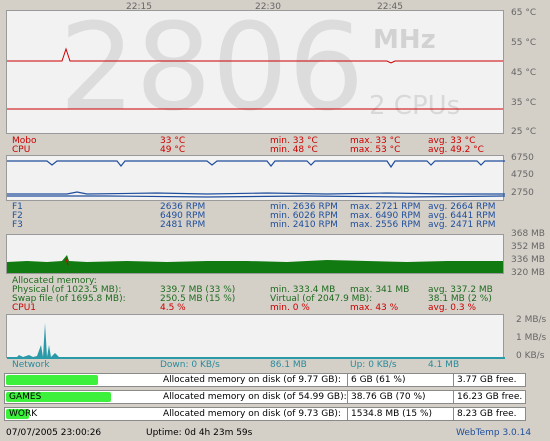 This screenshot has height=441, width=550. What do you see at coordinates (378, 380) in the screenshot?
I see `disk-used: 6 GB (61 %)` at bounding box center [378, 380].